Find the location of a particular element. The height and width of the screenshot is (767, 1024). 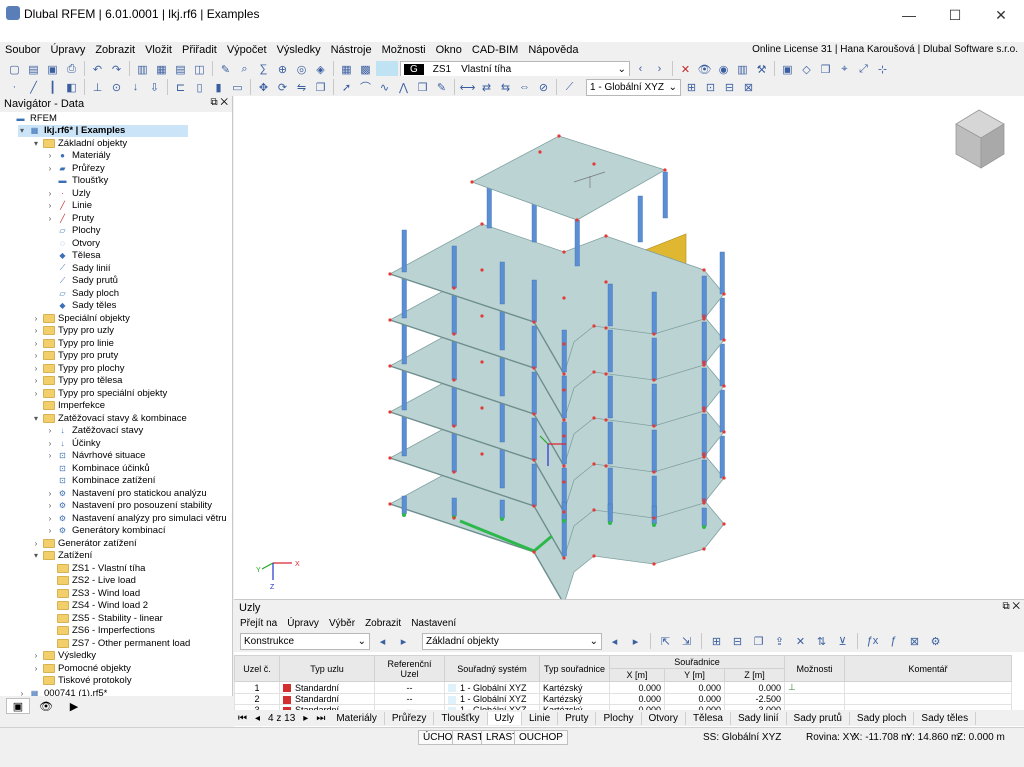

nav-item: Tiskové protokoly is located at coordinates (82, 681).